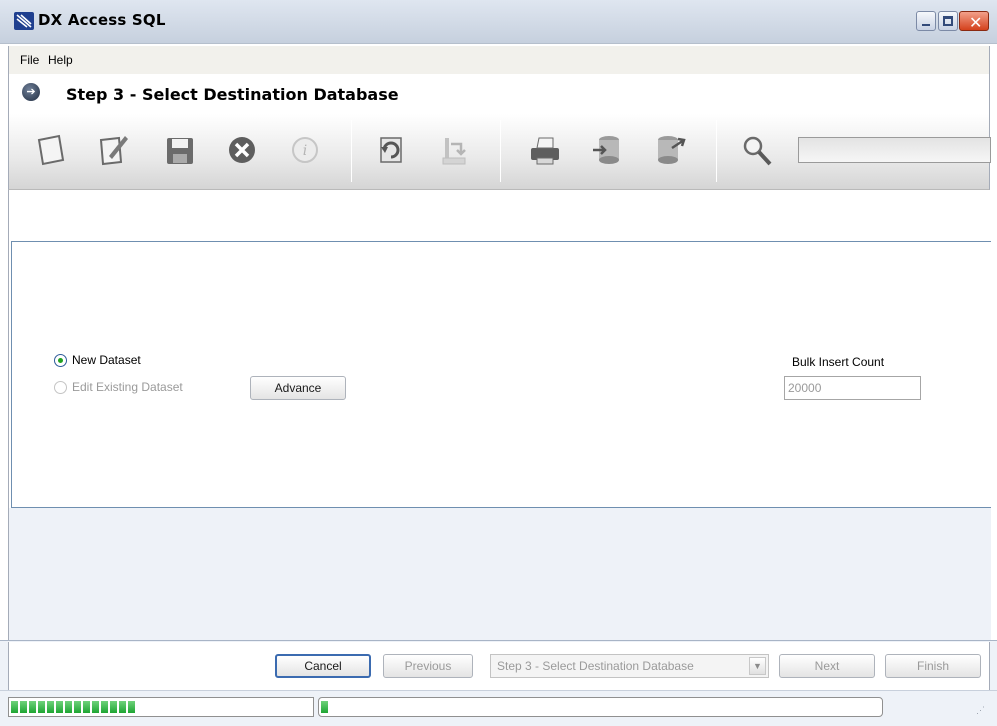 The width and height of the screenshot is (997, 726). I want to click on arrow-circle-icon: ➔, so click(31, 92).